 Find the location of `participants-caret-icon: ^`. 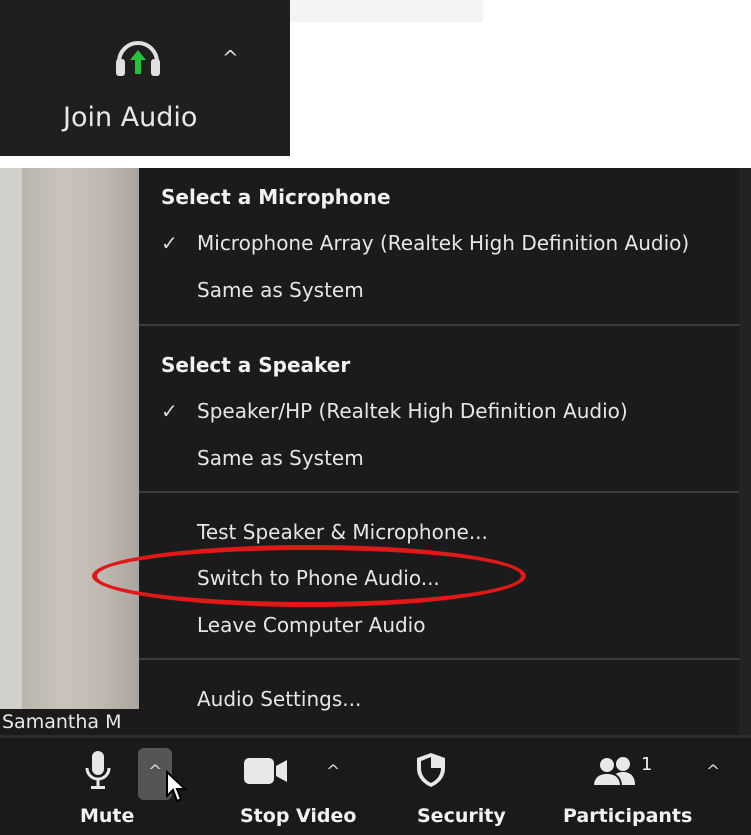

participants-caret-icon: ^ is located at coordinates (713, 772).